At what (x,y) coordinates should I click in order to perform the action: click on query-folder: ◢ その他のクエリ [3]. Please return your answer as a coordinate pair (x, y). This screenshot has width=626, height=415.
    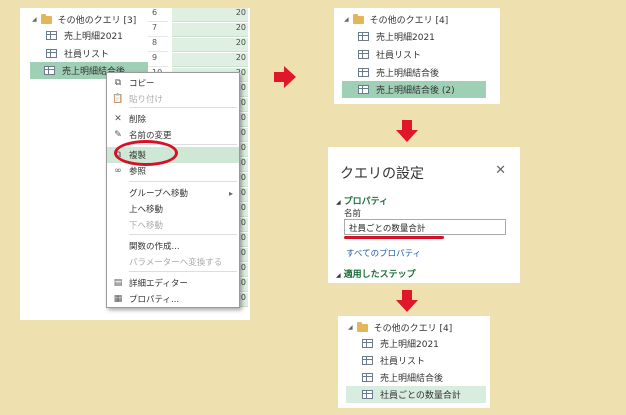
    Looking at the image, I should click on (84, 19).